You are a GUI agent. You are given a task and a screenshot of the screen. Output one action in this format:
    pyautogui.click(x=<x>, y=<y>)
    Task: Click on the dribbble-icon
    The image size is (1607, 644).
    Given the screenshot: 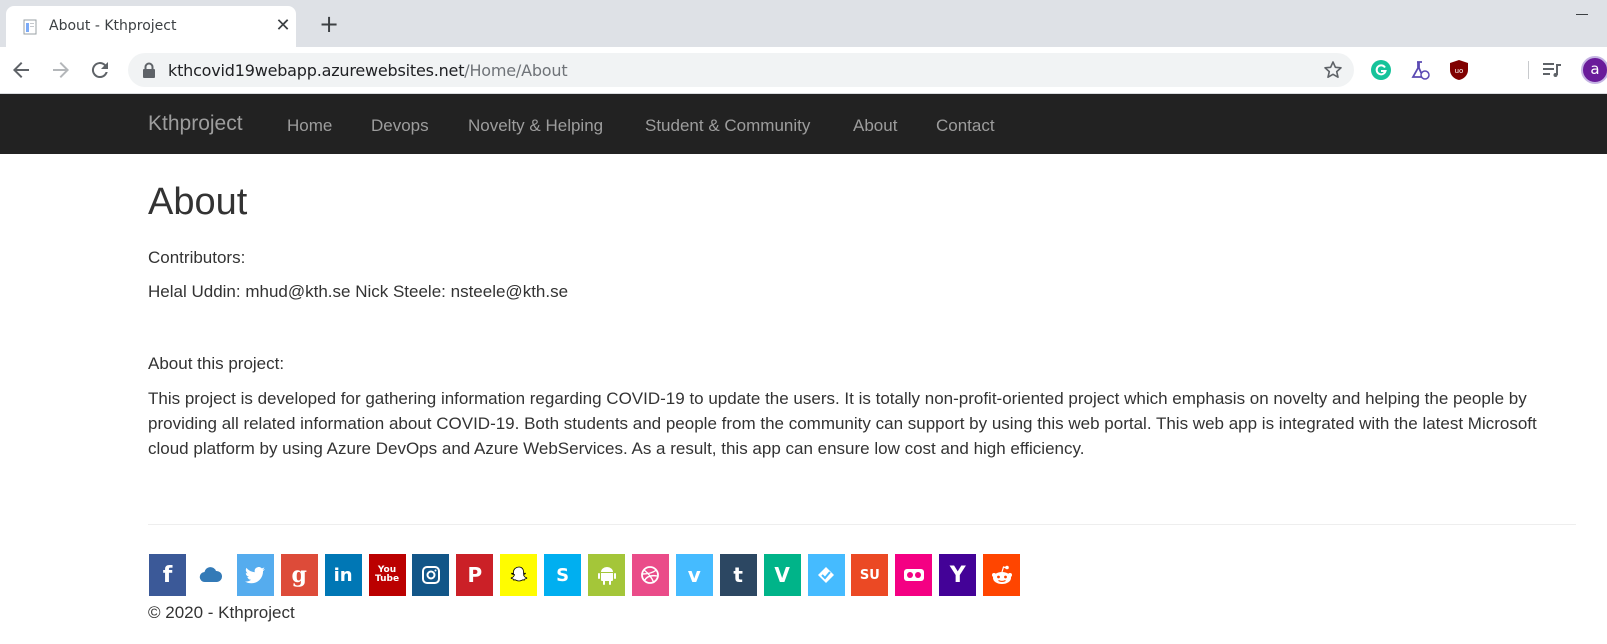 What is the action you would take?
    pyautogui.click(x=650, y=575)
    